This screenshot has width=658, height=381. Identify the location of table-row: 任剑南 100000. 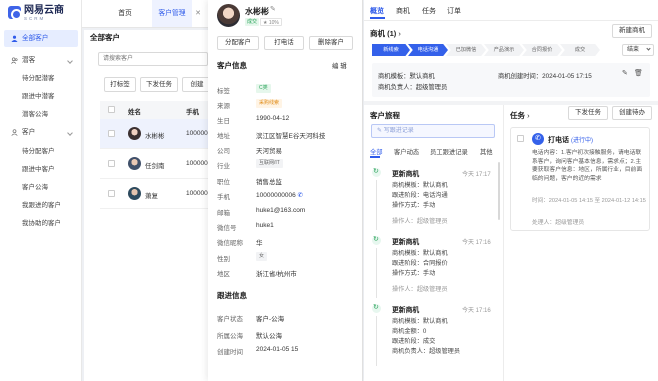
(154, 164).